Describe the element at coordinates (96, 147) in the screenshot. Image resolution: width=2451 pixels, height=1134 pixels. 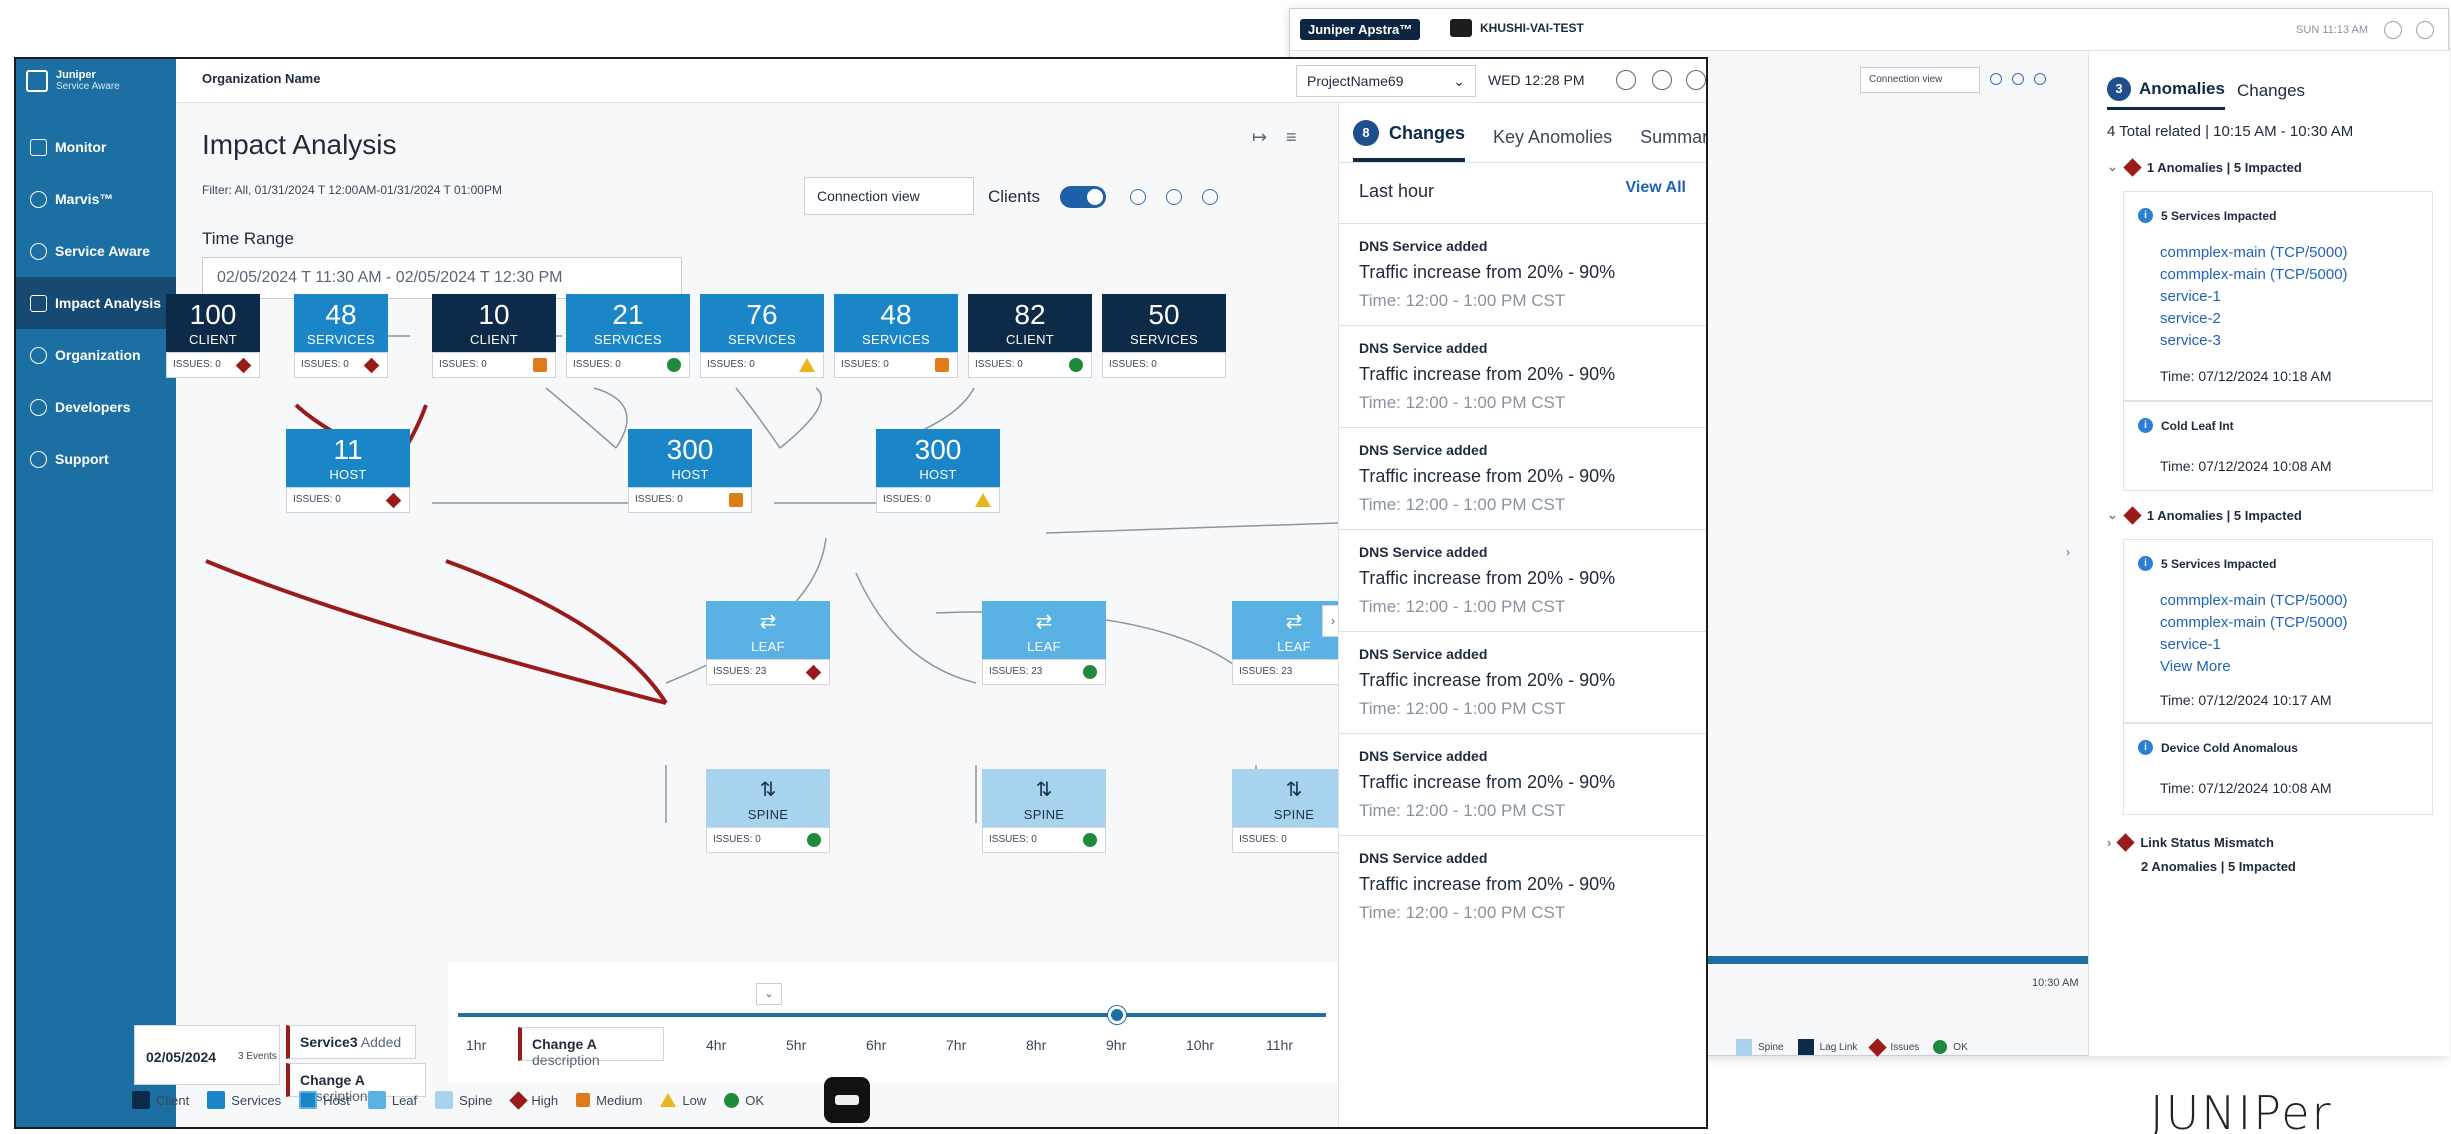
I see `sidebar-item-monitor: Monitor` at that location.